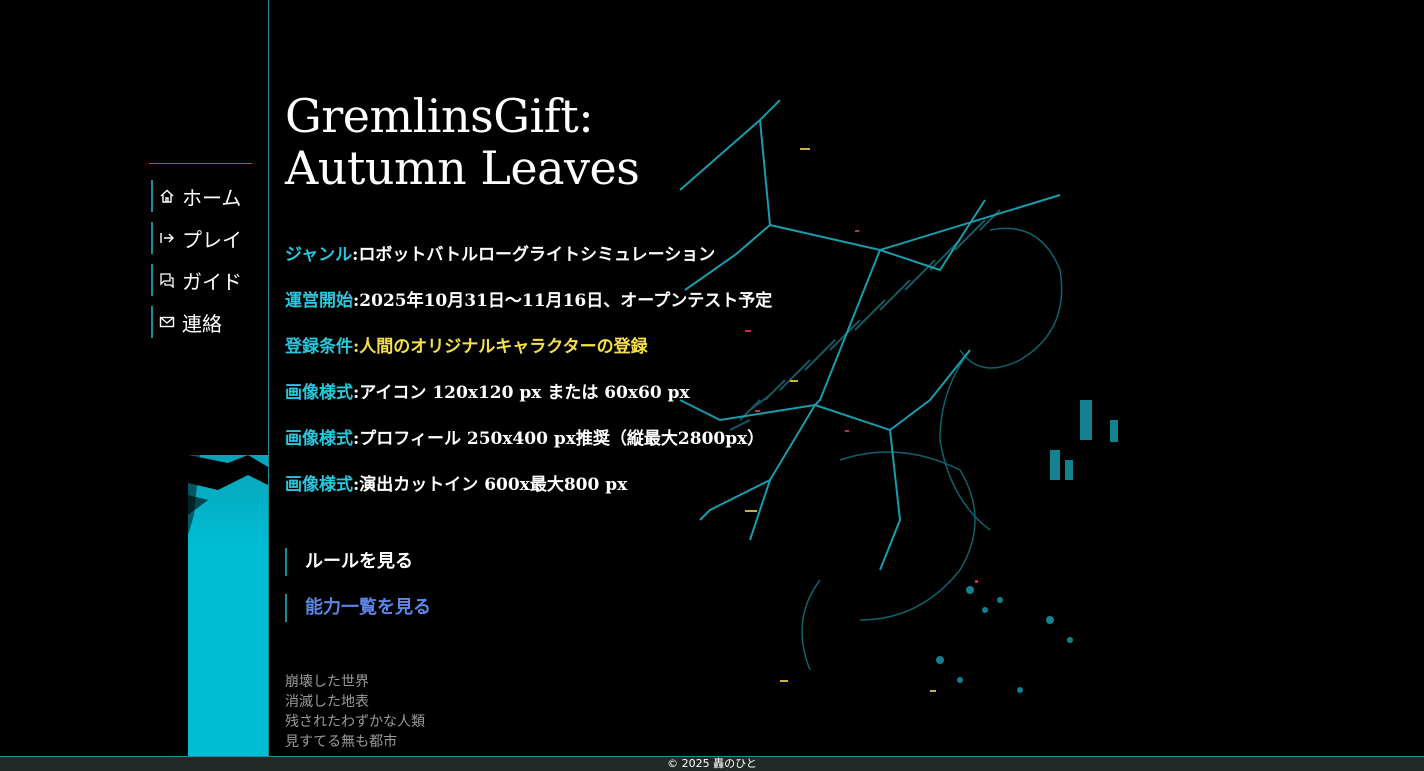 The height and width of the screenshot is (771, 1424). Describe the element at coordinates (228, 605) in the screenshot. I see `paint-brush-strip` at that location.